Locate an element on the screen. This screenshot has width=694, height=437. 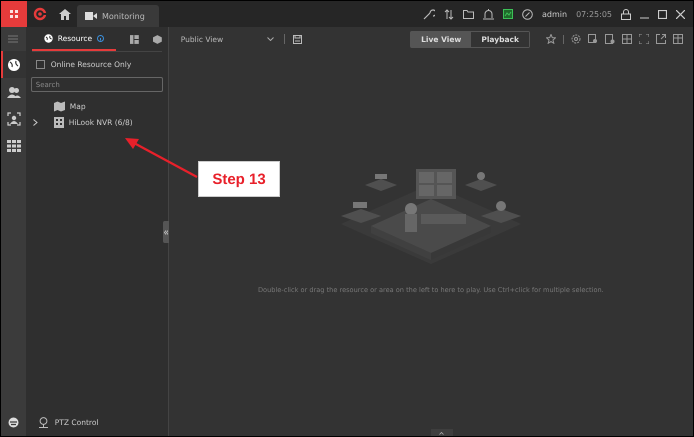
monitoring-tab: Monitoring is located at coordinates (118, 16).